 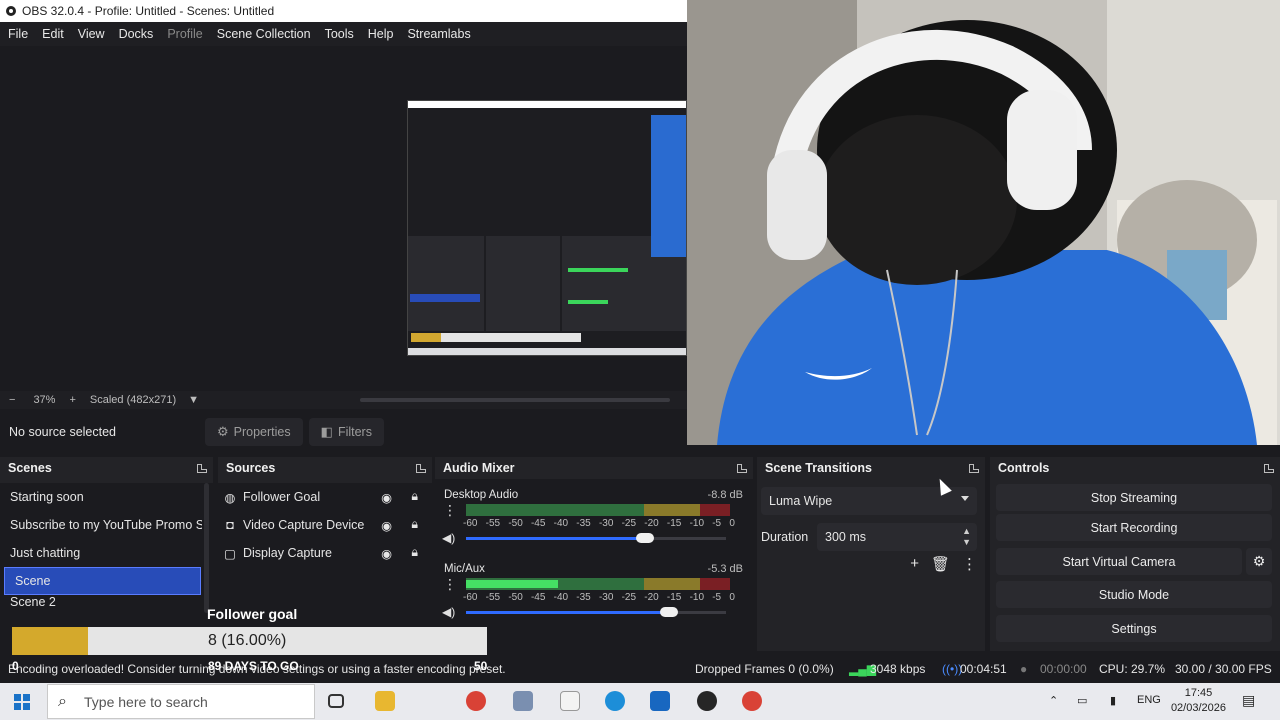 What do you see at coordinates (50, 641) in the screenshot?
I see `goal-progress-fill` at bounding box center [50, 641].